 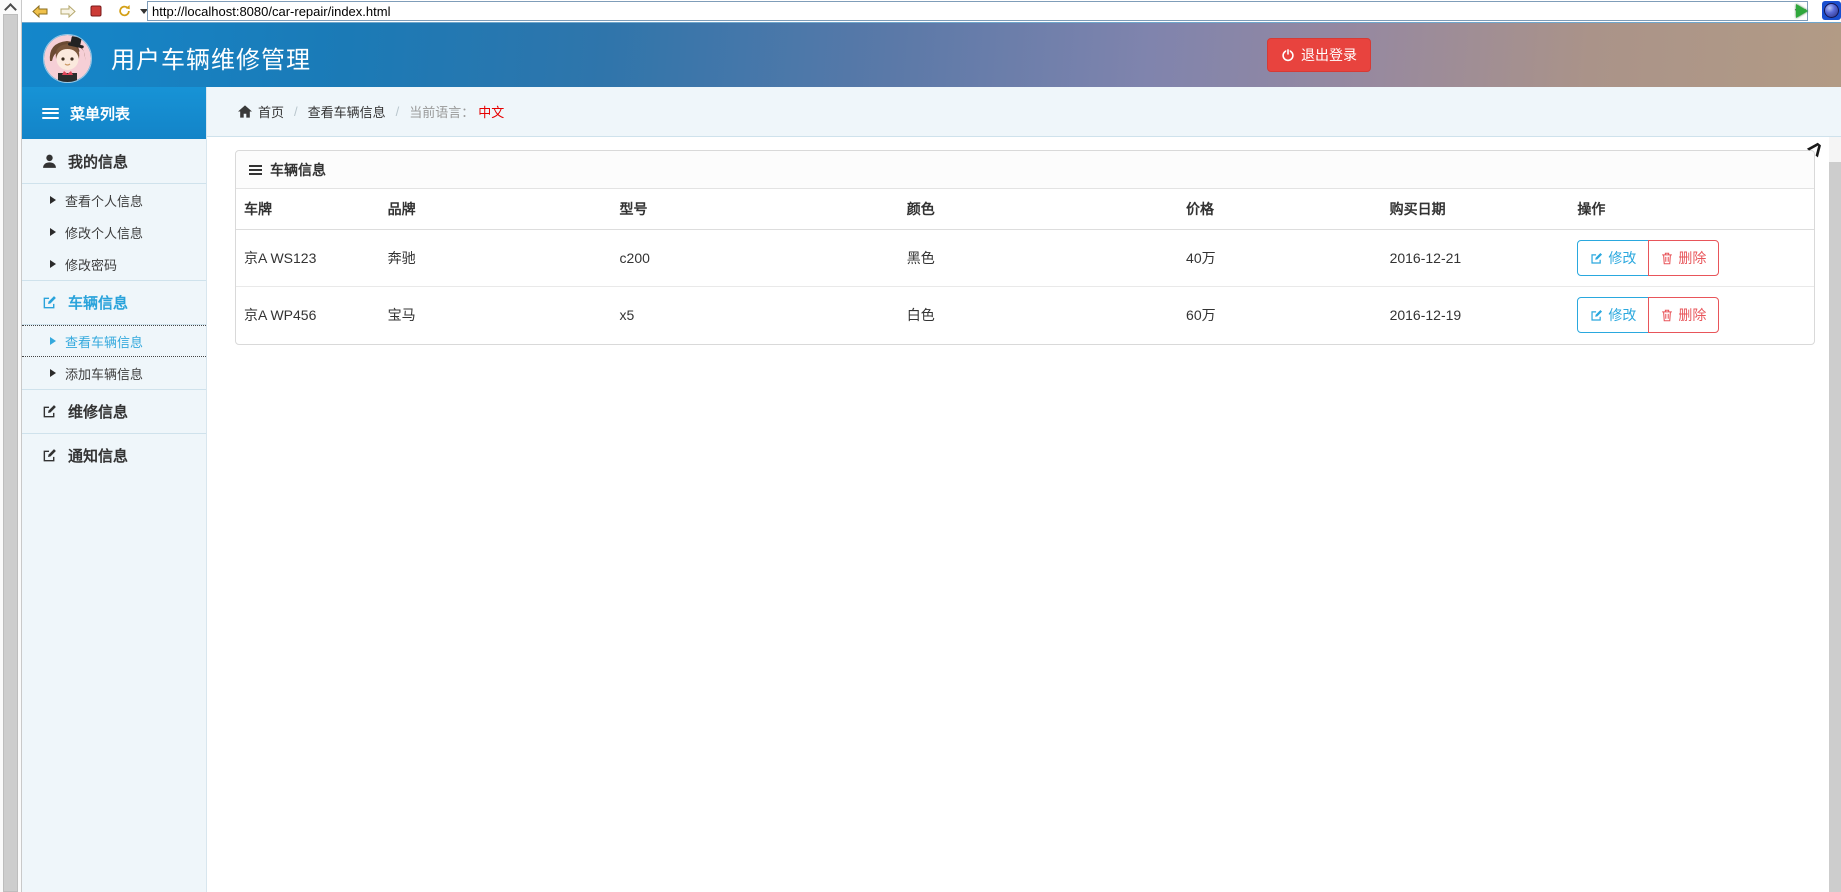 I want to click on forward-button, so click(x=68, y=11).